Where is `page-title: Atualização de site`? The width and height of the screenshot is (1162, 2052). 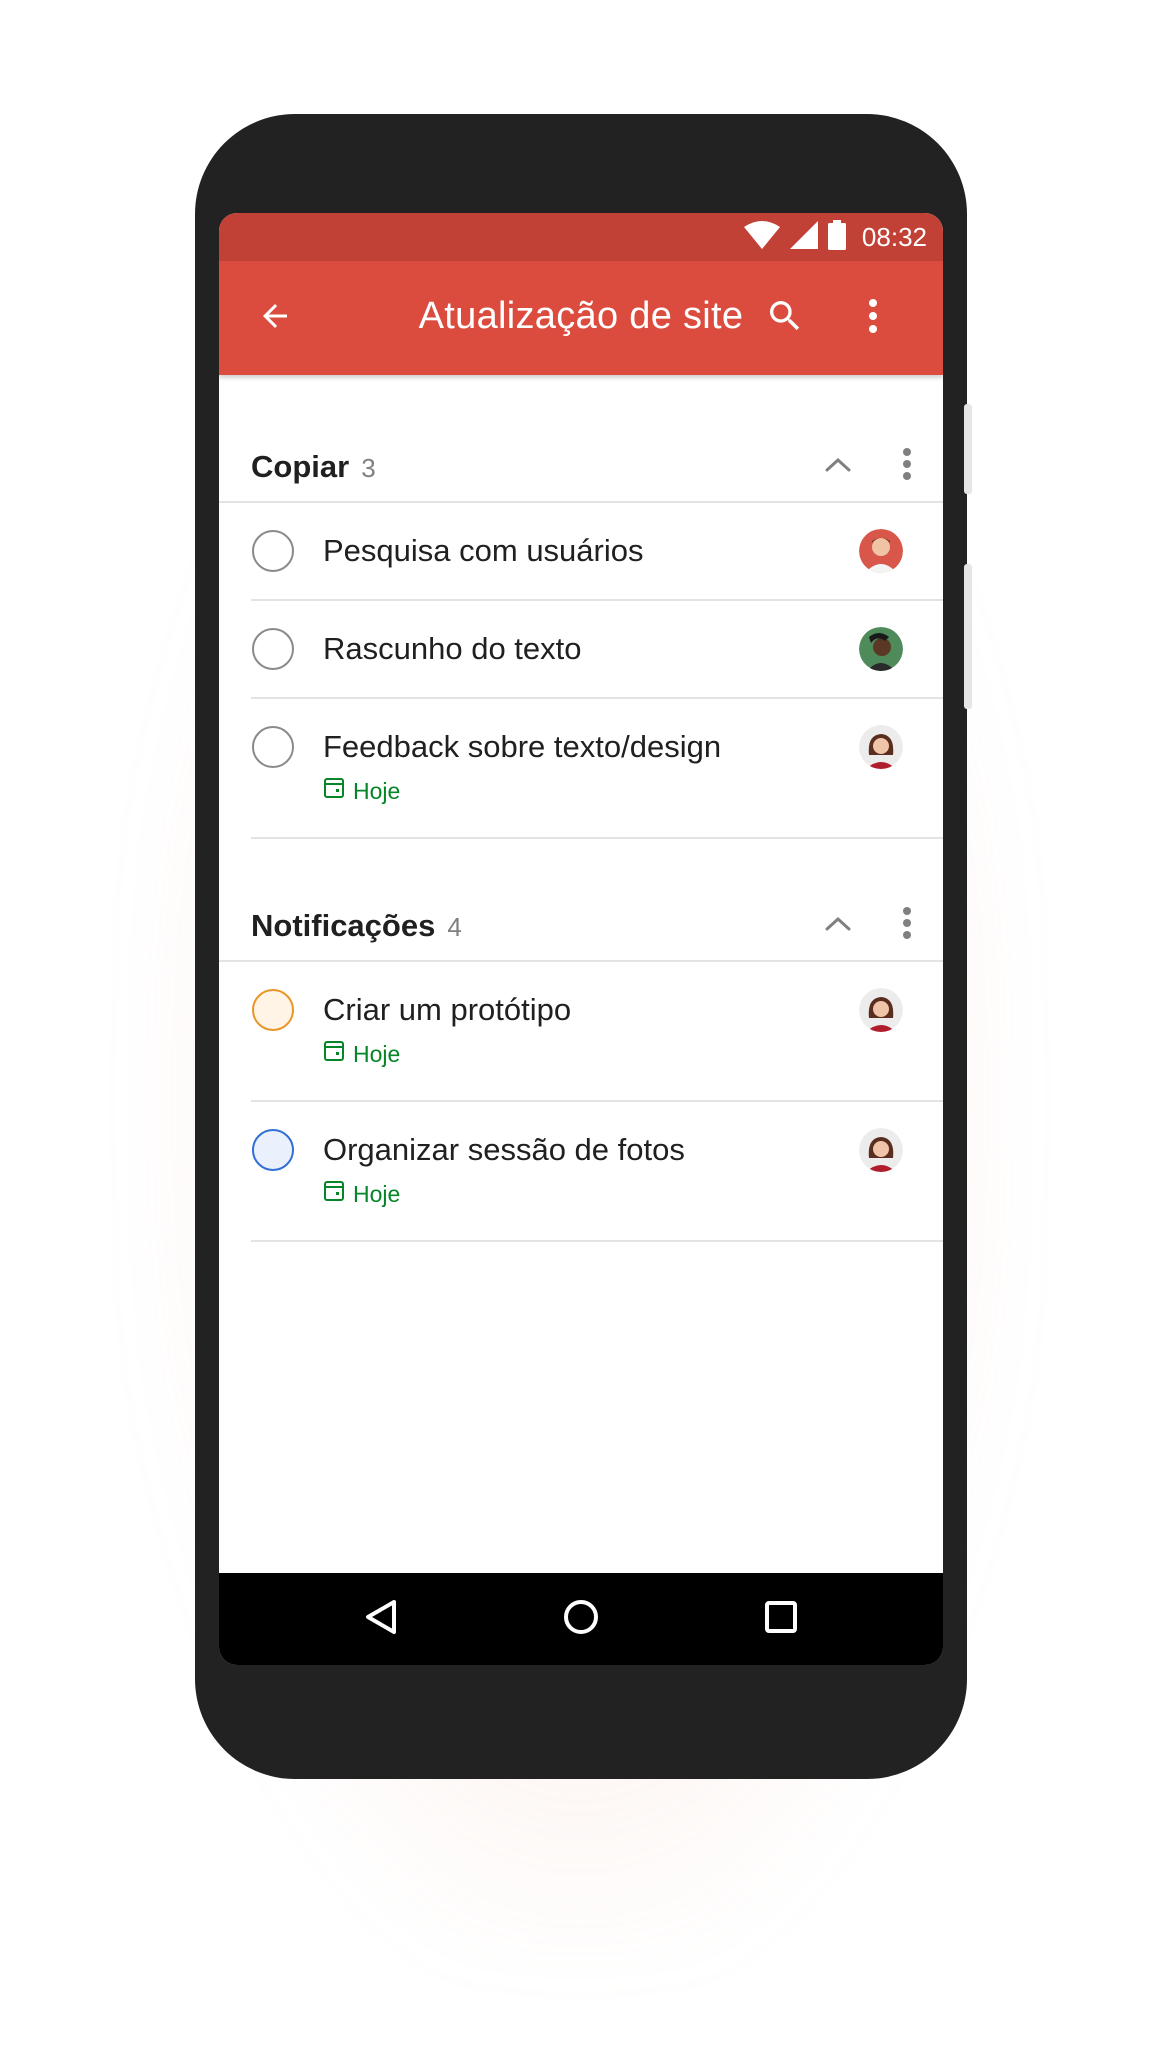
page-title: Atualização de site is located at coordinates (581, 316).